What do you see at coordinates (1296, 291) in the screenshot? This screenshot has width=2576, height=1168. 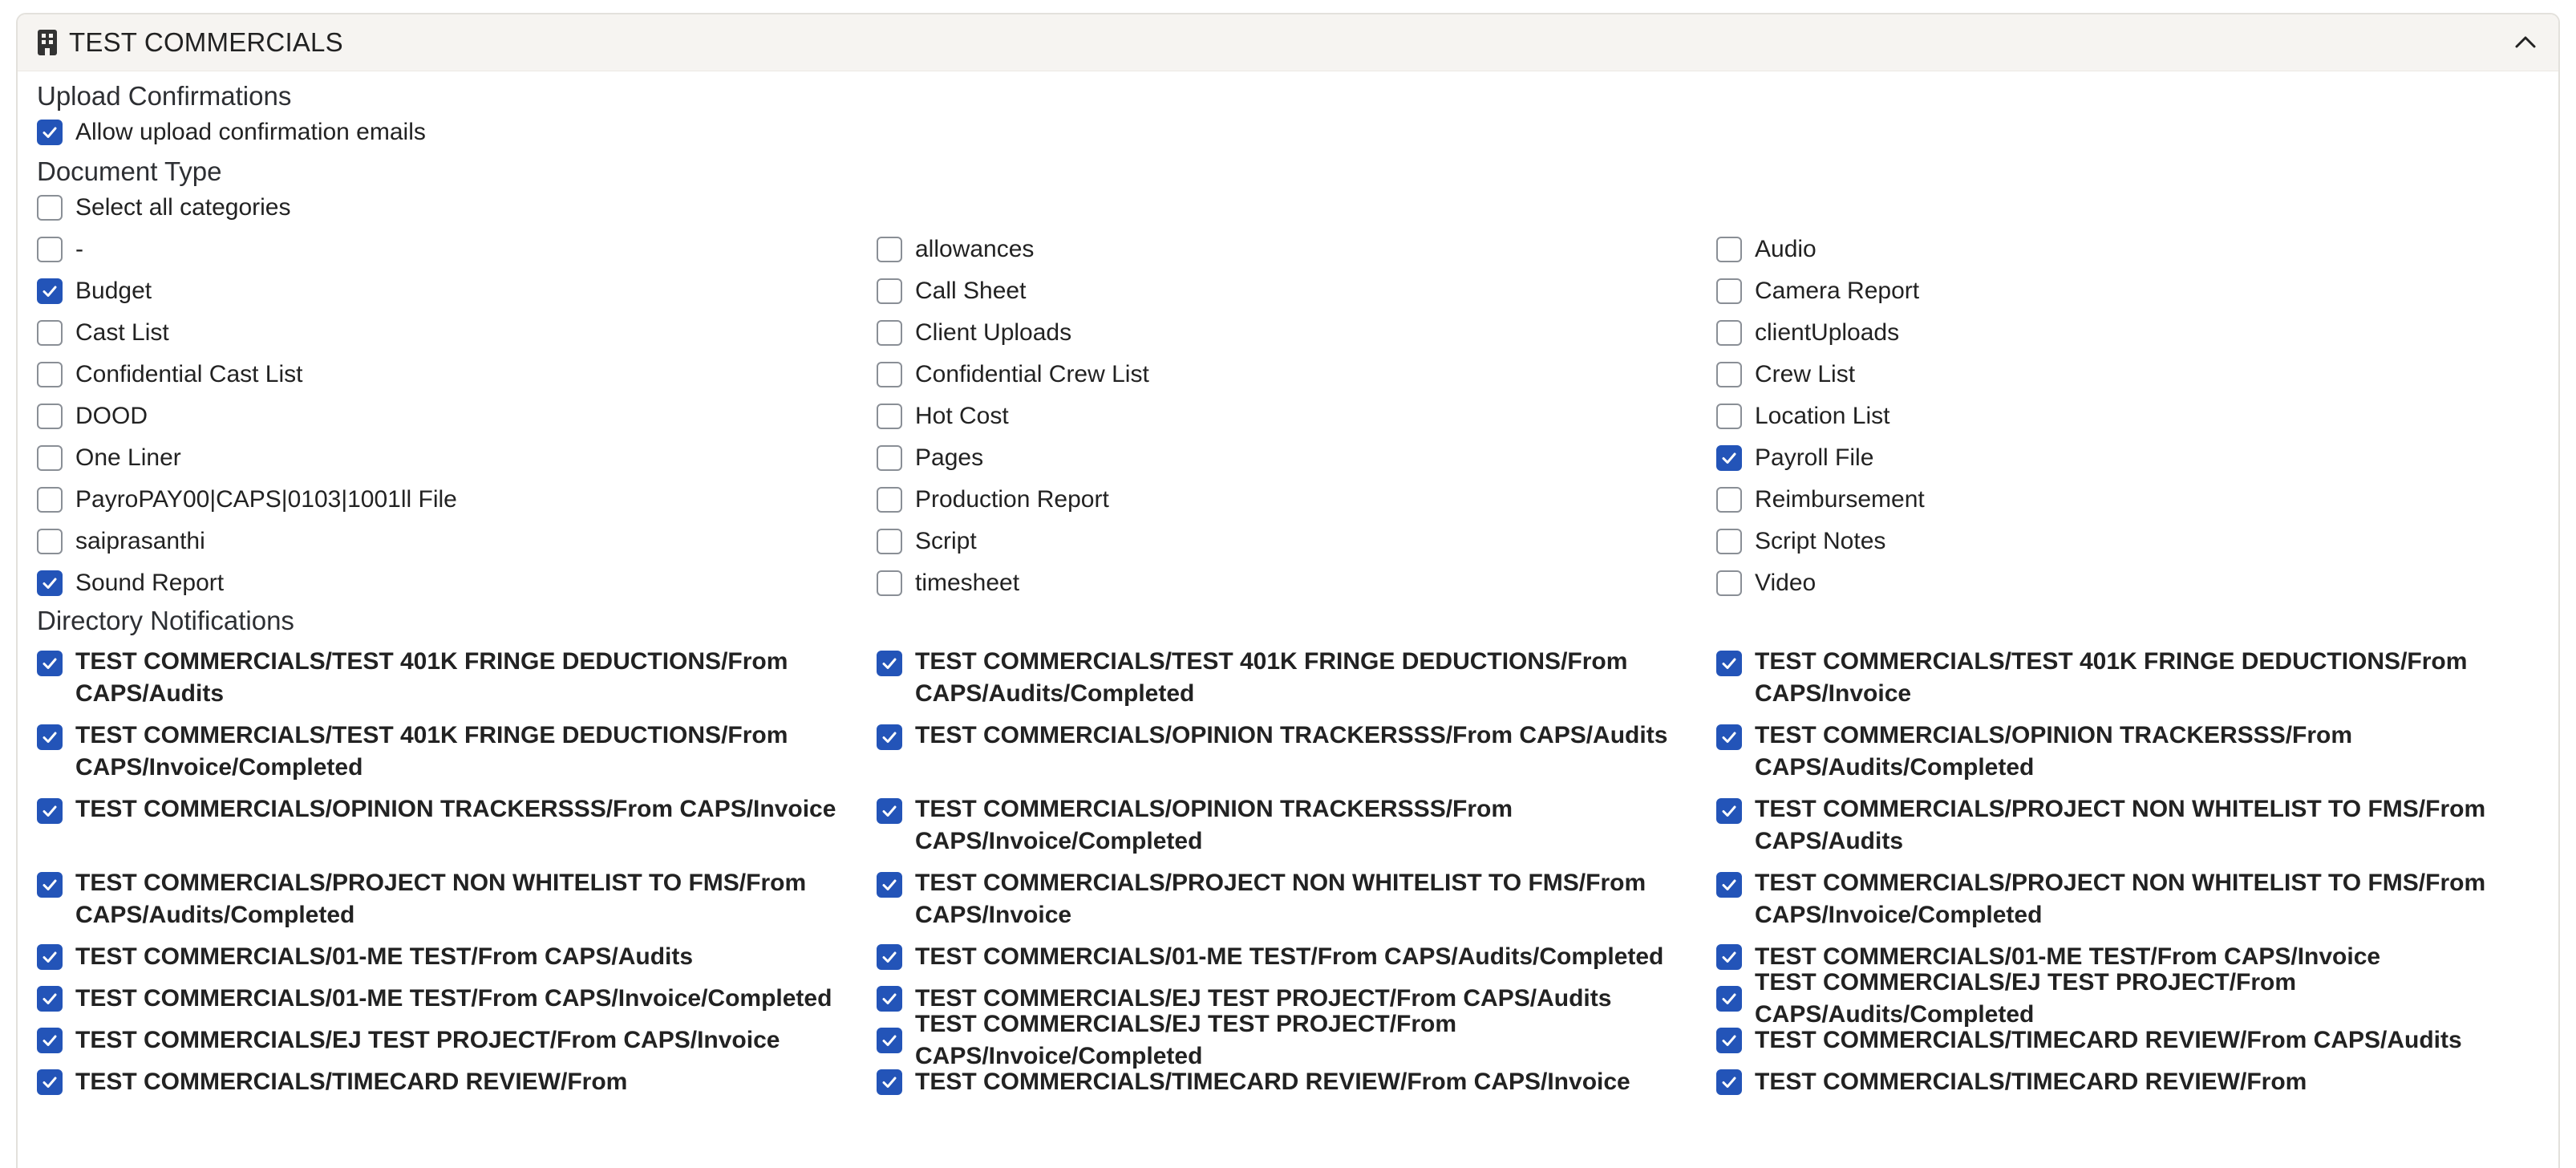 I see `checkbox-option: Call Sheet` at bounding box center [1296, 291].